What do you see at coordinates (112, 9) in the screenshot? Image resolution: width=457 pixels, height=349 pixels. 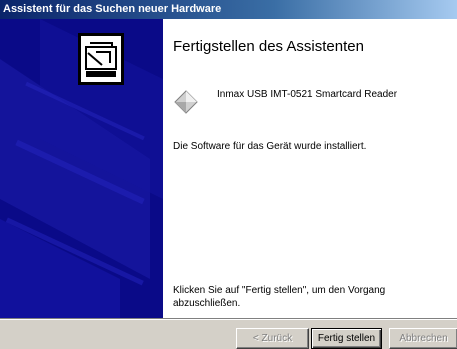 I see `window-title: Assistent für das Suchen neuer Hardware` at bounding box center [112, 9].